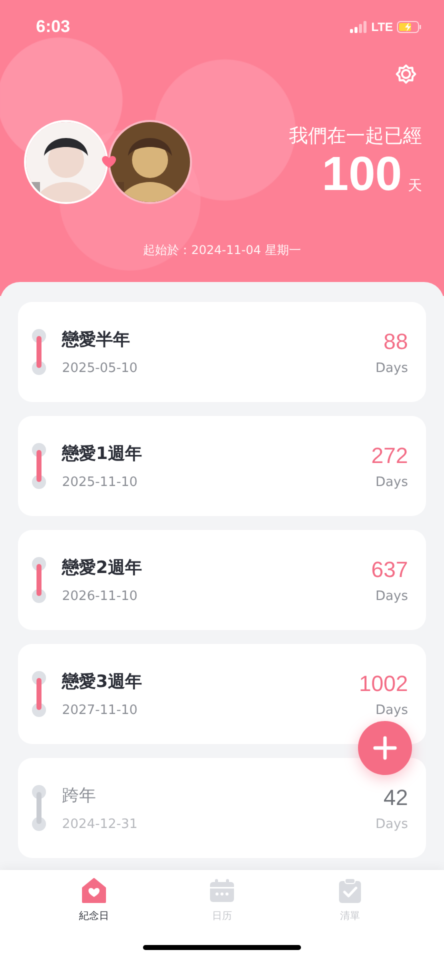 The width and height of the screenshot is (444, 960). Describe the element at coordinates (389, 455) in the screenshot. I see `days-count: 272` at that location.